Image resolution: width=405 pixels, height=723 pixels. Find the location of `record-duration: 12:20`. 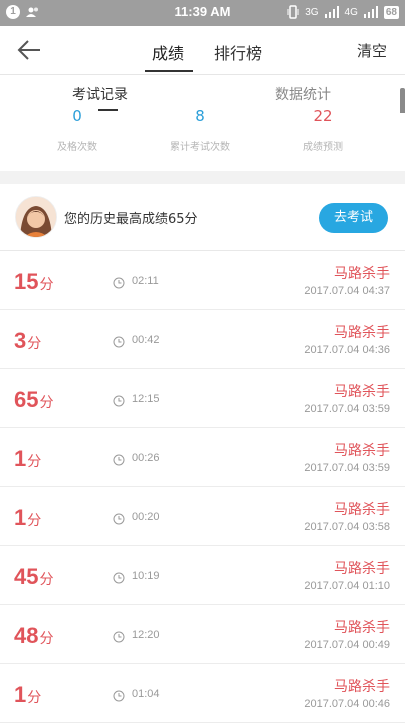

record-duration: 12:20 is located at coordinates (146, 635).